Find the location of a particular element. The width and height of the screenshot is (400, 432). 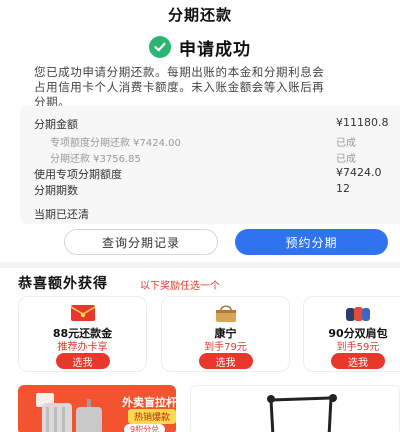

summary-label: 专项额度分期还款 ¥7424.00 is located at coordinates (115, 143).